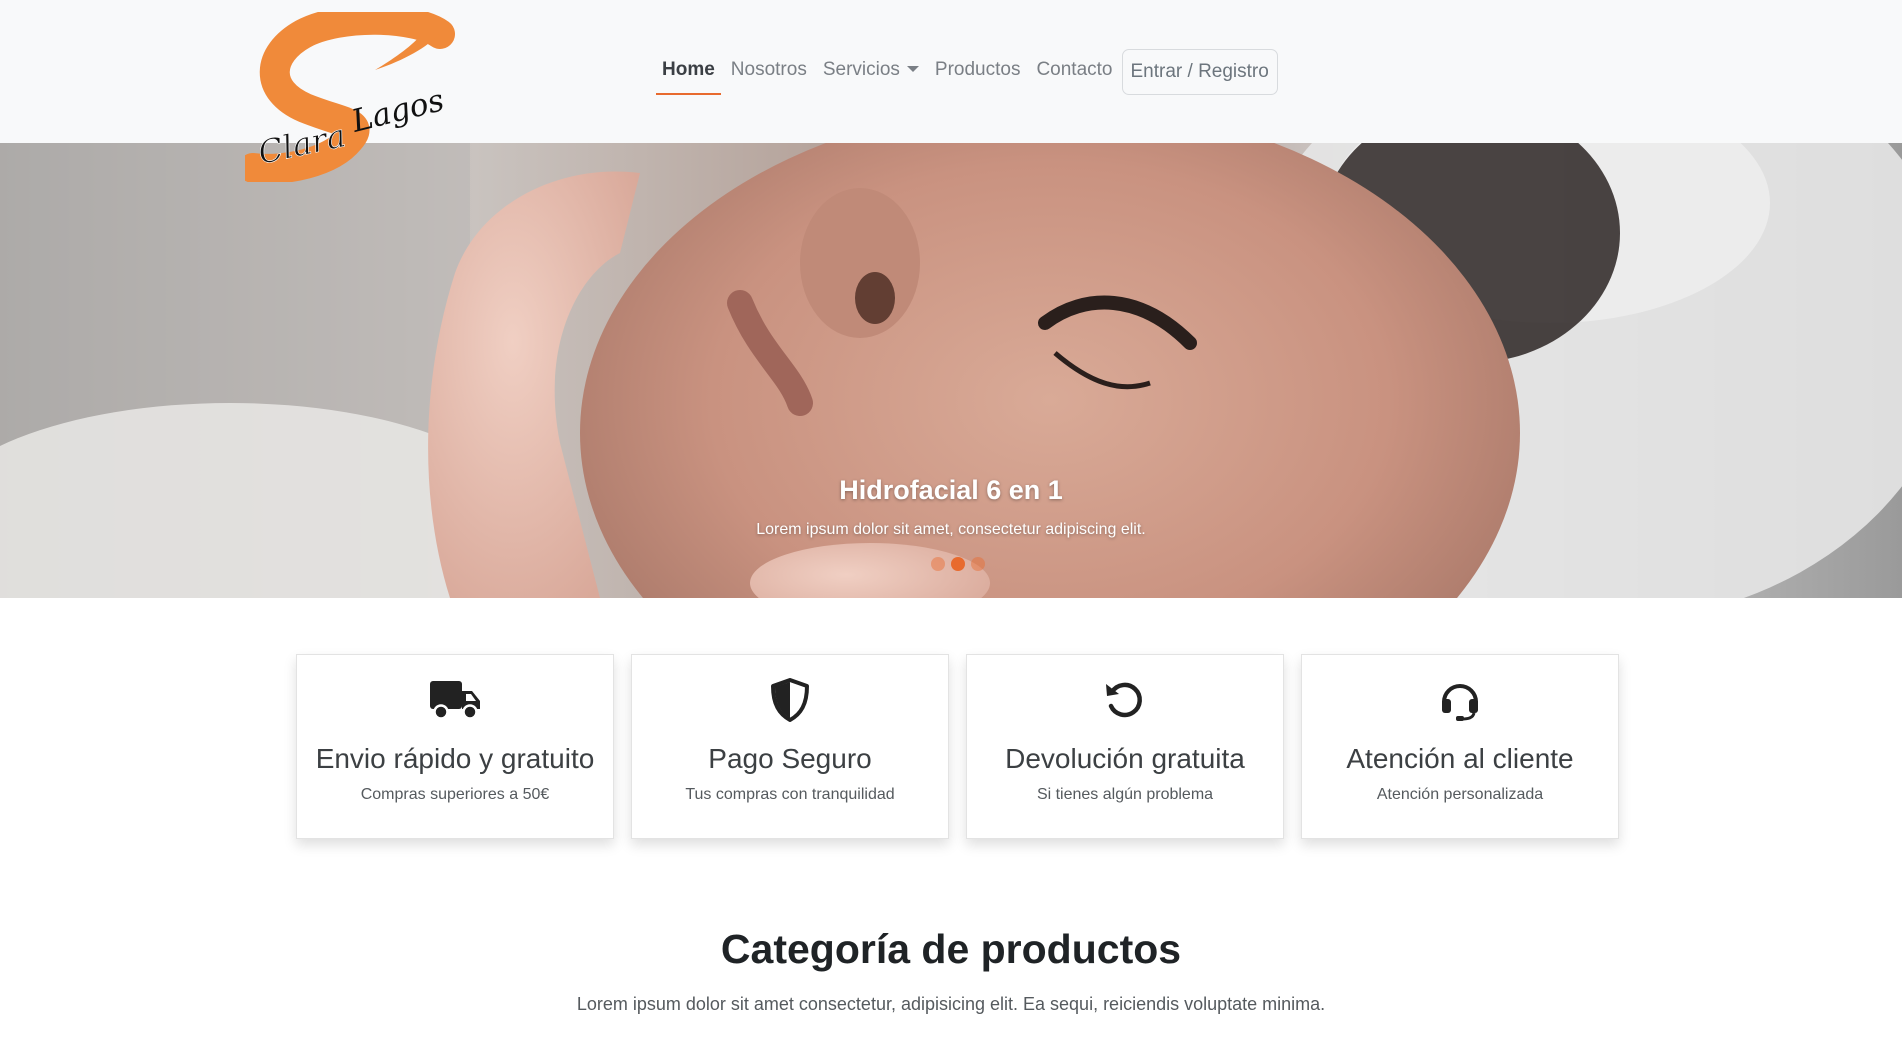 The width and height of the screenshot is (1902, 1063). What do you see at coordinates (688, 72) in the screenshot?
I see `nav-home: Home` at bounding box center [688, 72].